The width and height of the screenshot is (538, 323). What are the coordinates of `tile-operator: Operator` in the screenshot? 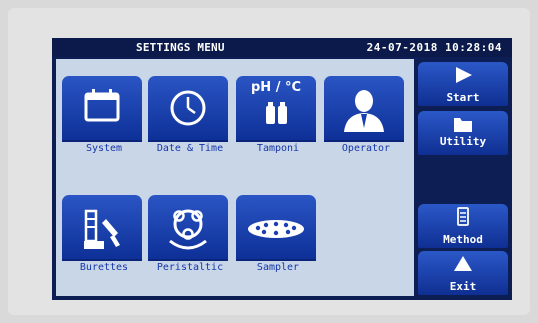 It's located at (366, 117).